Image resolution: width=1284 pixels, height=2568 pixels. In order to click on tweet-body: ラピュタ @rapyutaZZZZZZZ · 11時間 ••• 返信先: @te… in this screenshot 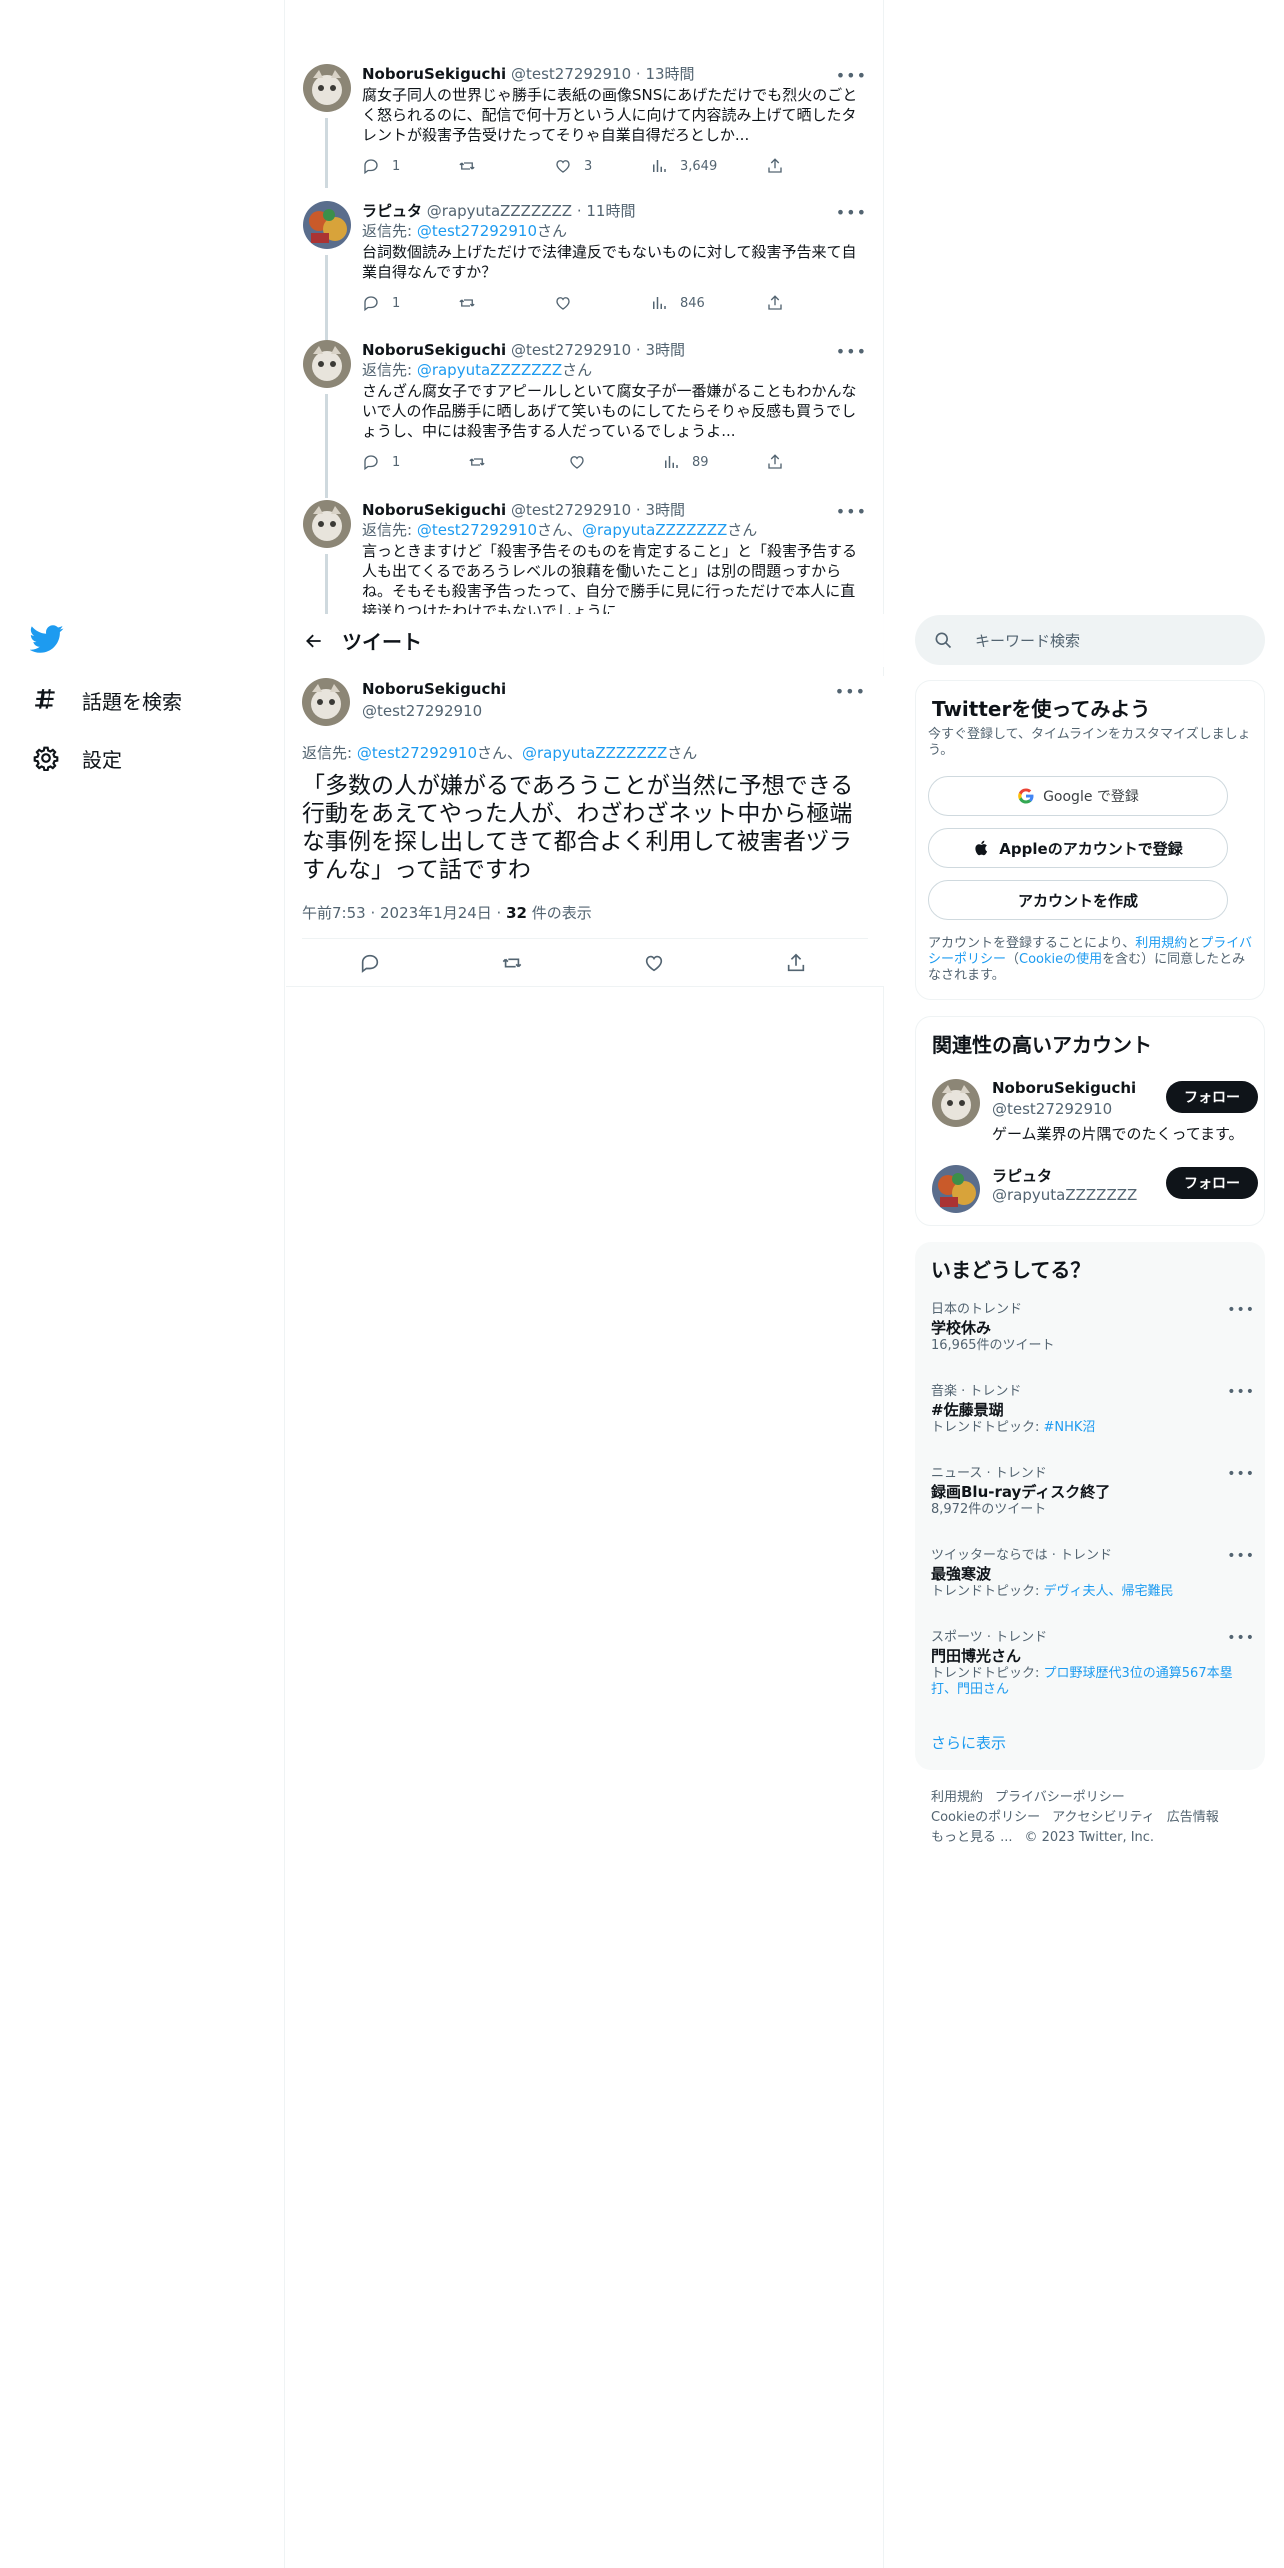, I will do `click(614, 257)`.